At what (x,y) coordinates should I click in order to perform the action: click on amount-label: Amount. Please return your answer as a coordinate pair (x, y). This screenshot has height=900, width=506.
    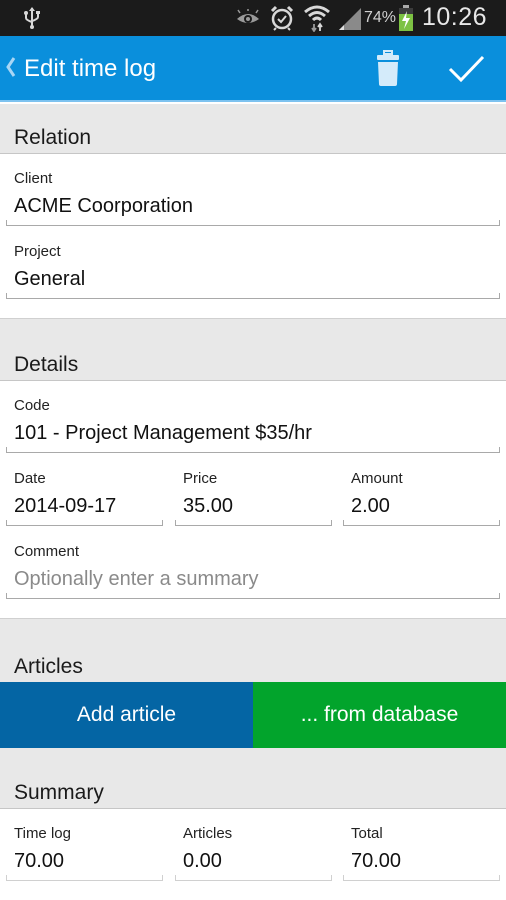
    Looking at the image, I should click on (377, 478).